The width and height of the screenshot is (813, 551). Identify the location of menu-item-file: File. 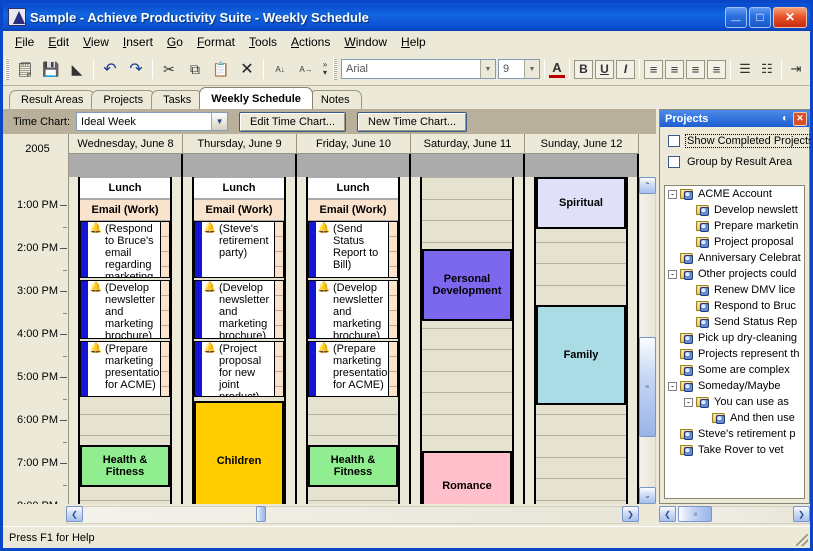
(24, 42).